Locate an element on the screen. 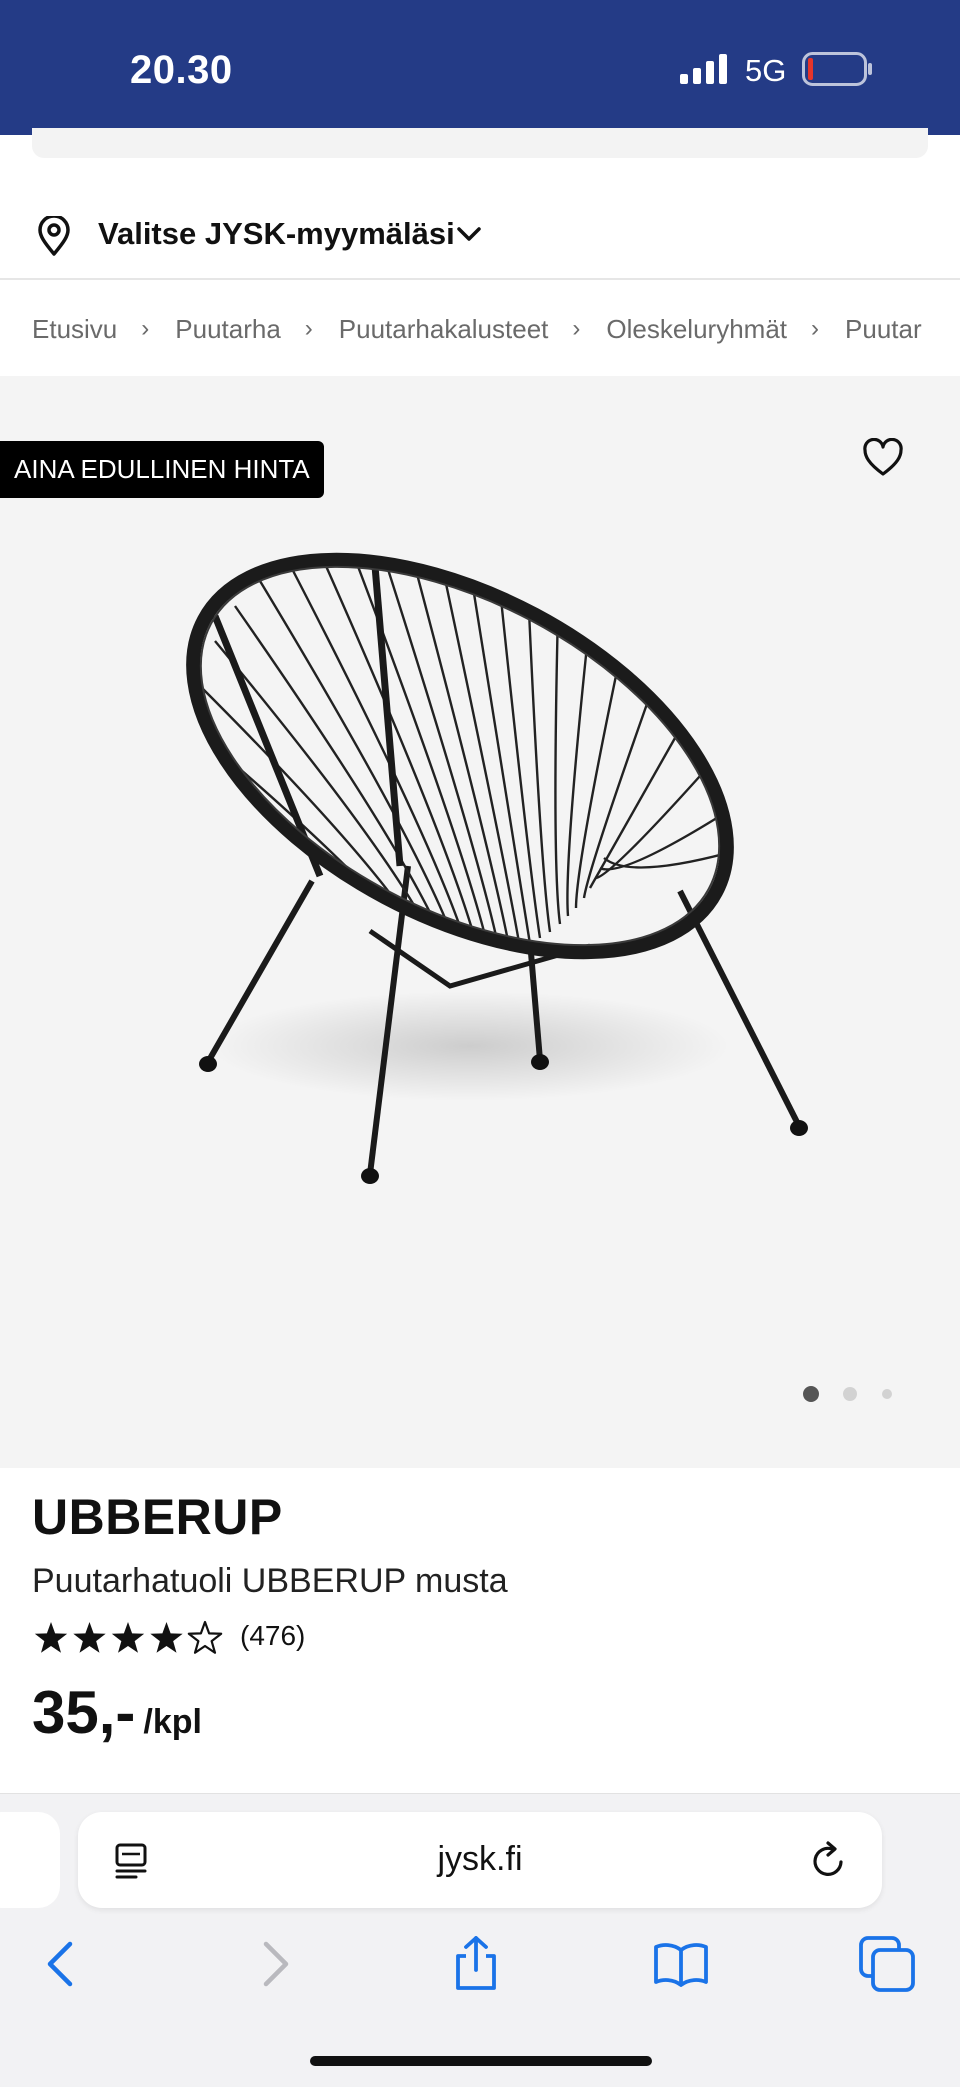 This screenshot has height=2087, width=960. share-icon is located at coordinates (476, 1964).